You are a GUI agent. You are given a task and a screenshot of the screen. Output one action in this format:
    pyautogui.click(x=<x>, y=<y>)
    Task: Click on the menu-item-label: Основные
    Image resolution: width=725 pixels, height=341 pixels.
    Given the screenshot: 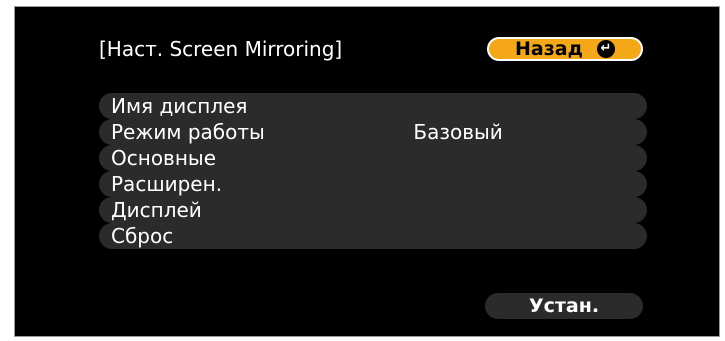 What is the action you would take?
    pyautogui.click(x=164, y=158)
    